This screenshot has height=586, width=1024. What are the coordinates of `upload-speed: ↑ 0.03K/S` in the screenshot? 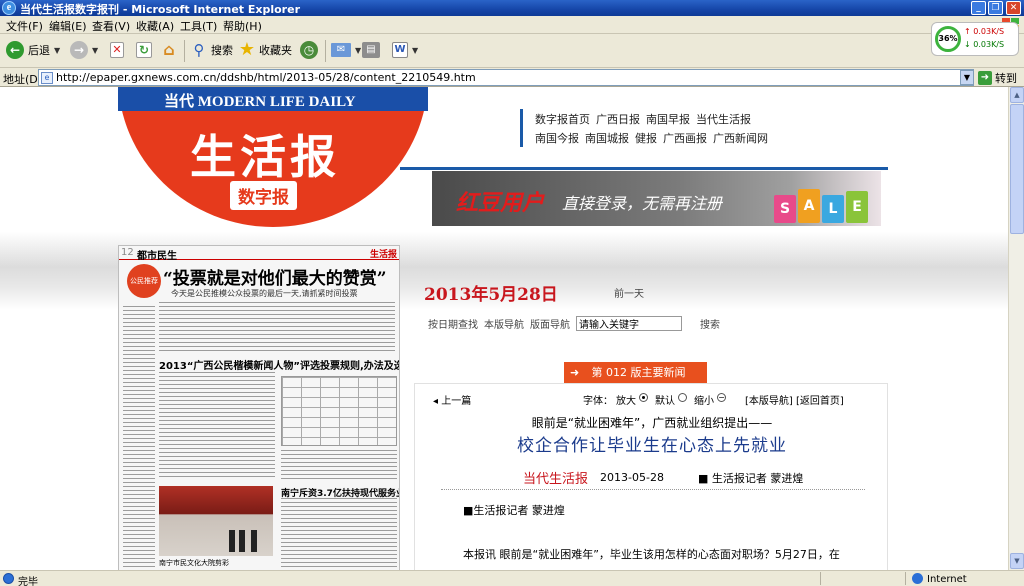 It's located at (984, 31).